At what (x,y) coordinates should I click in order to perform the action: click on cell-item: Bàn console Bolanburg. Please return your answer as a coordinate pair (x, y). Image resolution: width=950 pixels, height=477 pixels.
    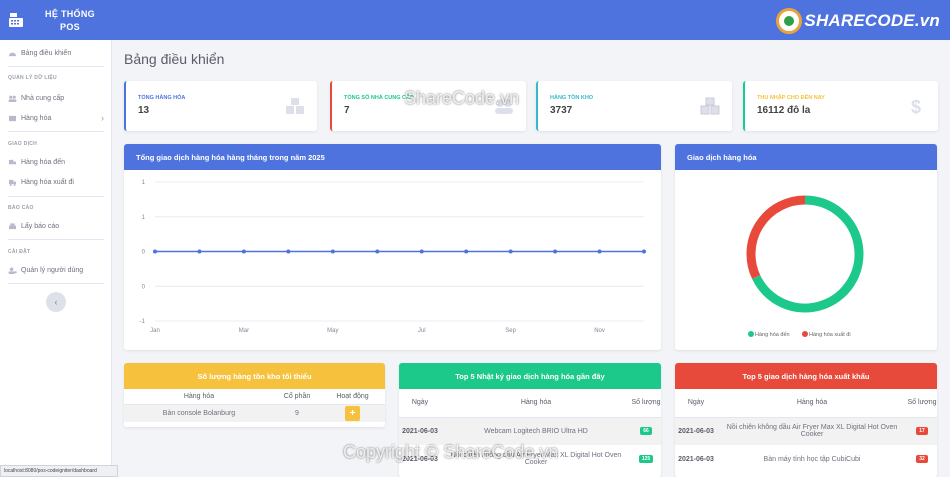
    Looking at the image, I should click on (199, 413).